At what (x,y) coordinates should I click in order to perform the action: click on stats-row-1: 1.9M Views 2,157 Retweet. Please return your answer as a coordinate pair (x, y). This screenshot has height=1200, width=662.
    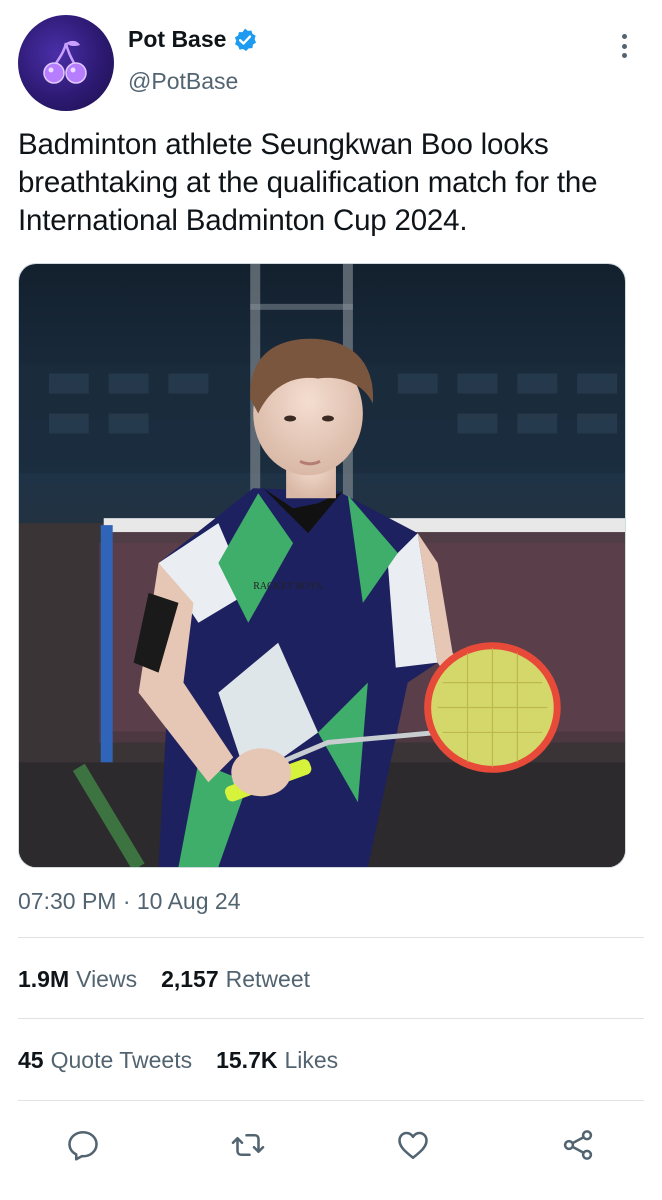
    Looking at the image, I should click on (164, 979).